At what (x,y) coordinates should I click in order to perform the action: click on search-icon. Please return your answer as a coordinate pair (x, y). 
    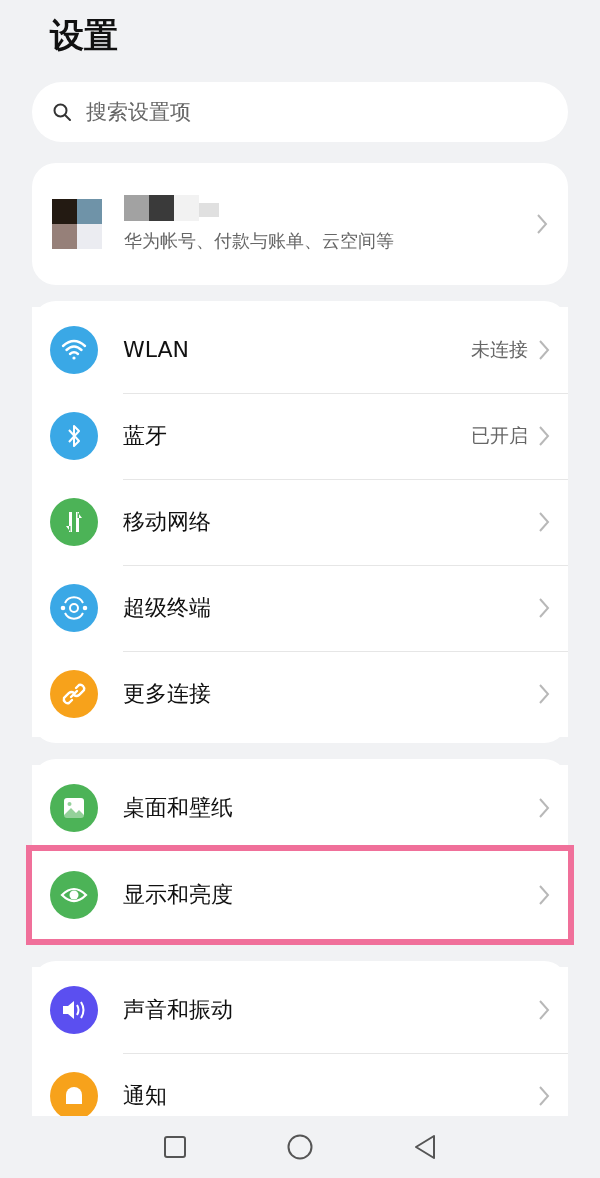
    Looking at the image, I should click on (62, 112).